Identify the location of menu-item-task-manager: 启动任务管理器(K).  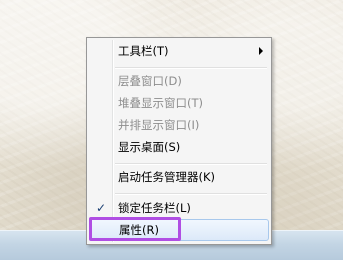
(179, 177).